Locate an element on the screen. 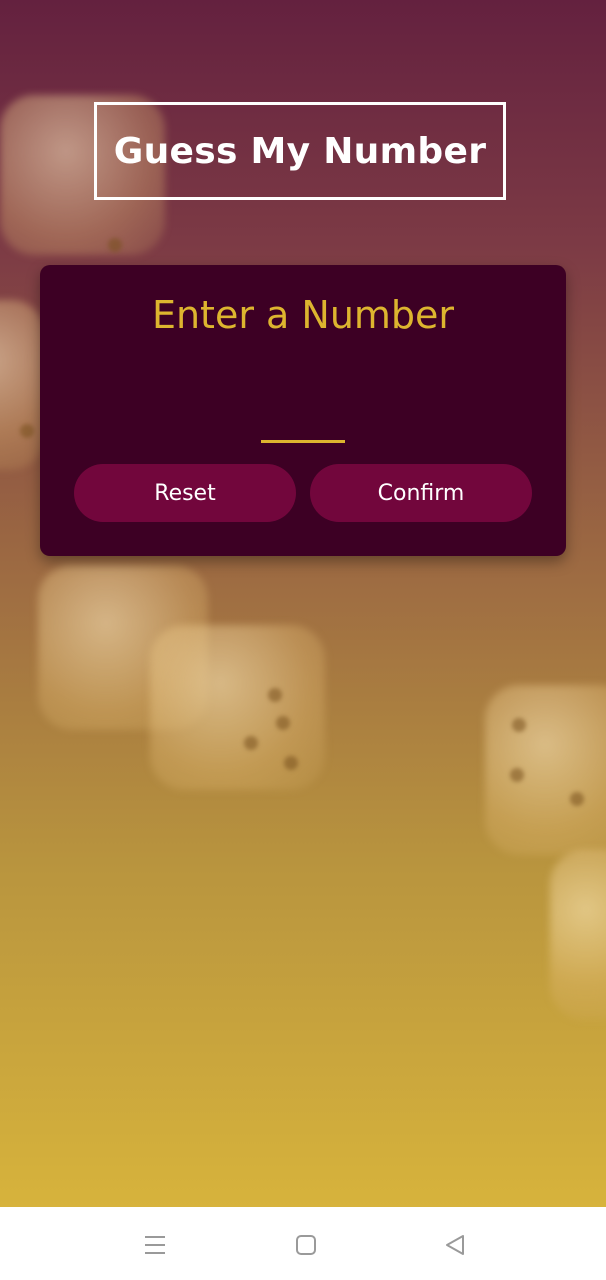 The width and height of the screenshot is (606, 1280). back-triangle-icon is located at coordinates (455, 1245).